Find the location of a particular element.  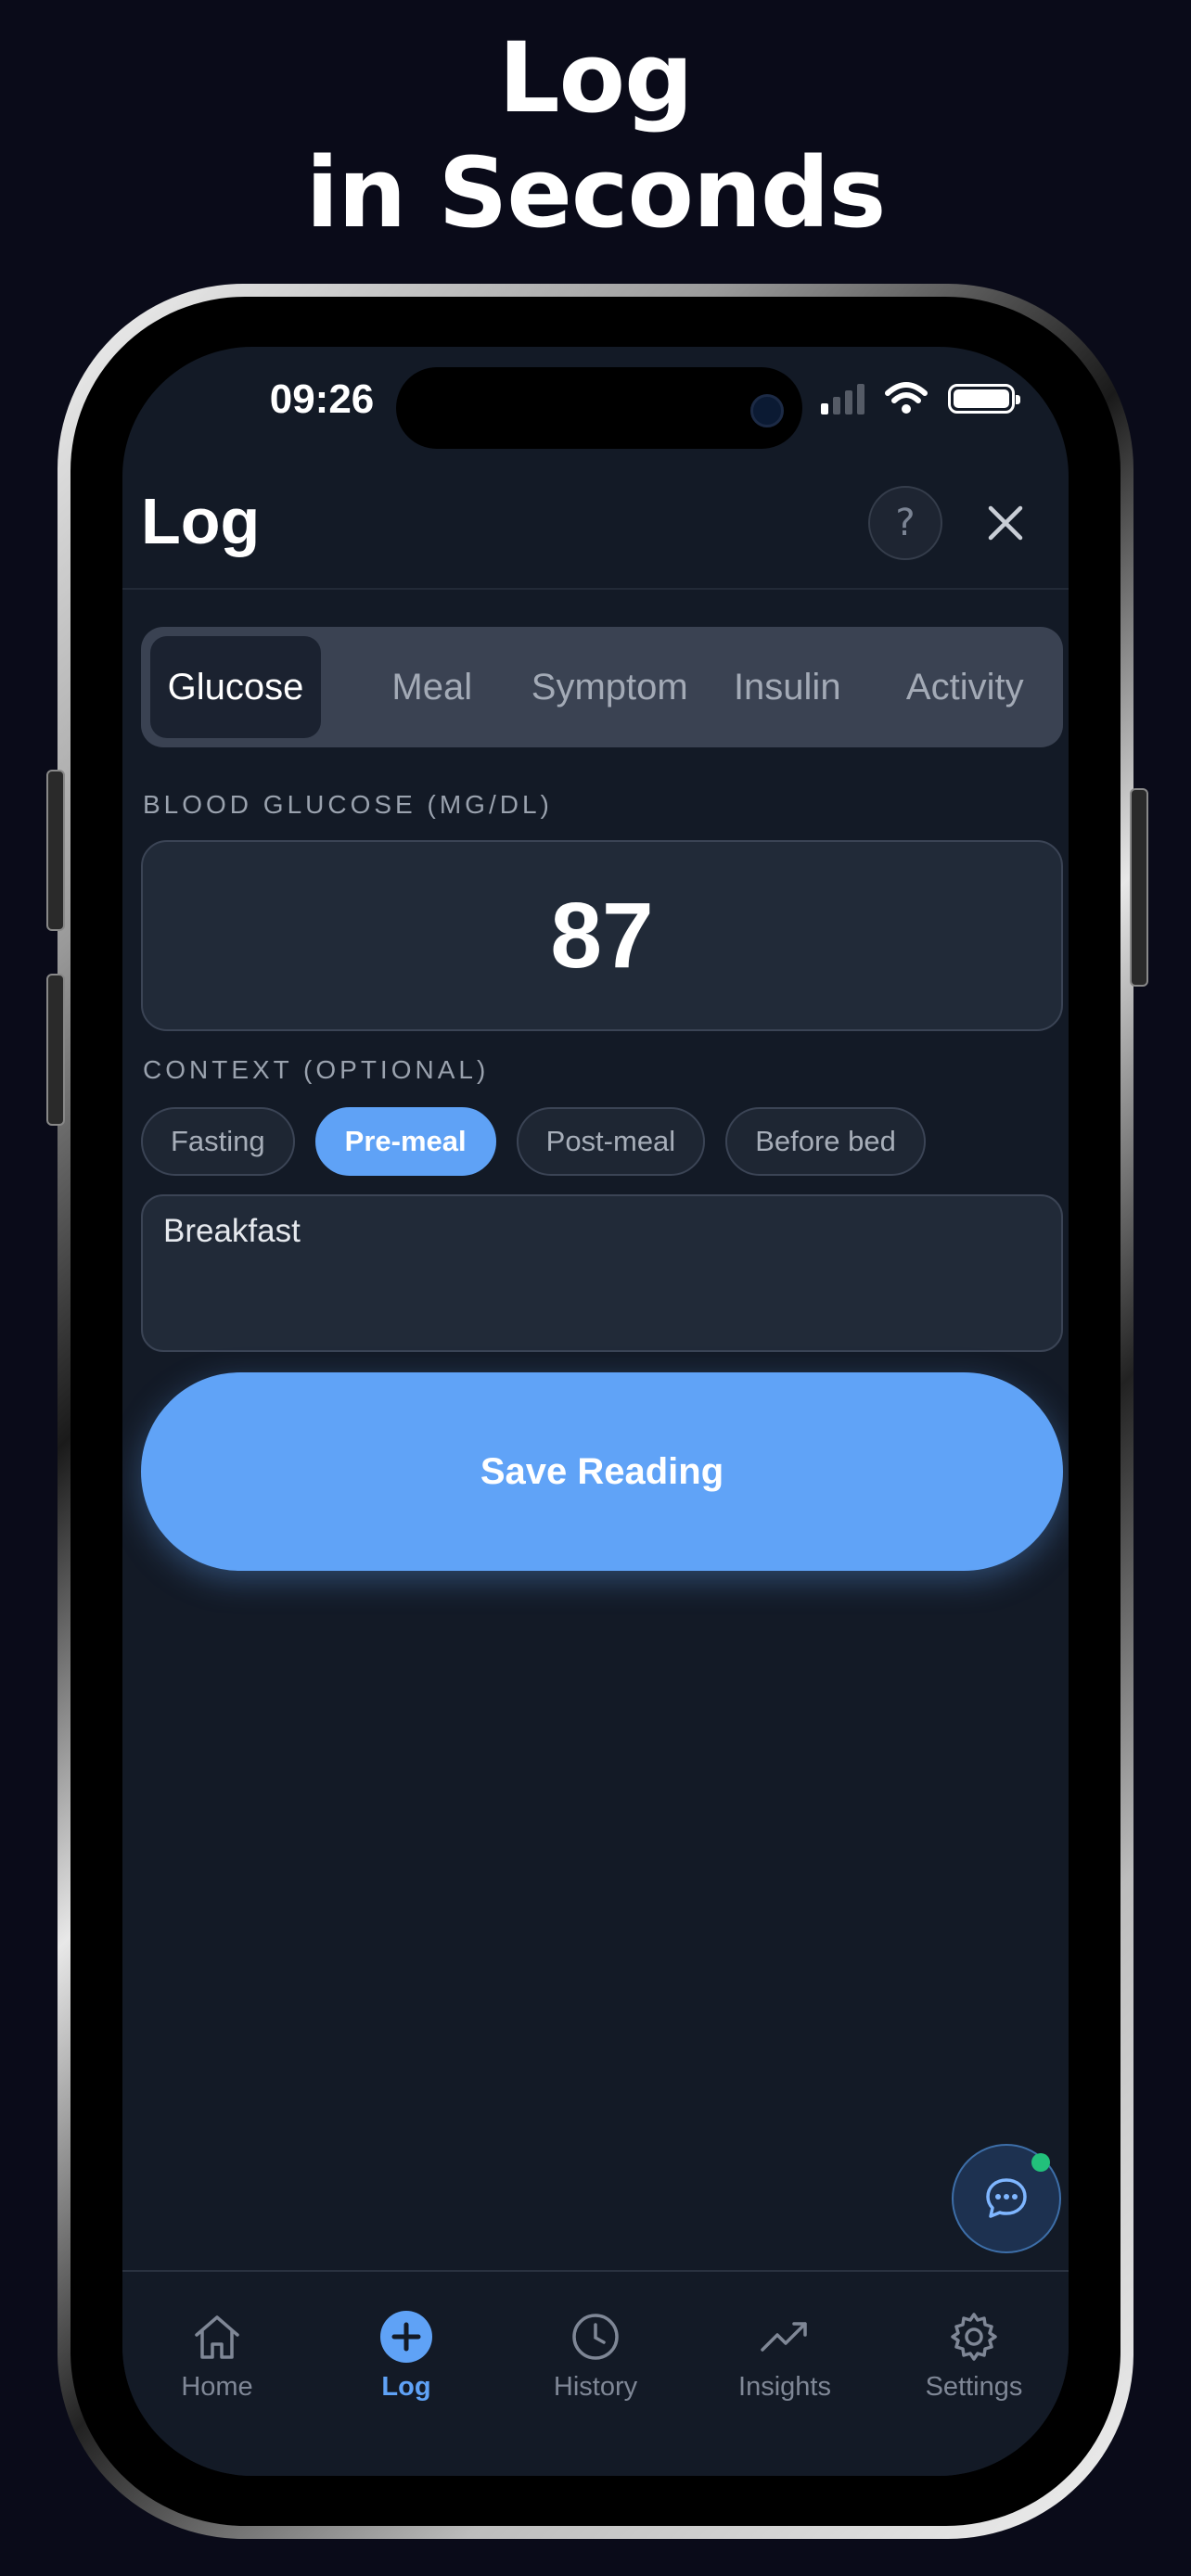

side-button-silent is located at coordinates (55, 850).